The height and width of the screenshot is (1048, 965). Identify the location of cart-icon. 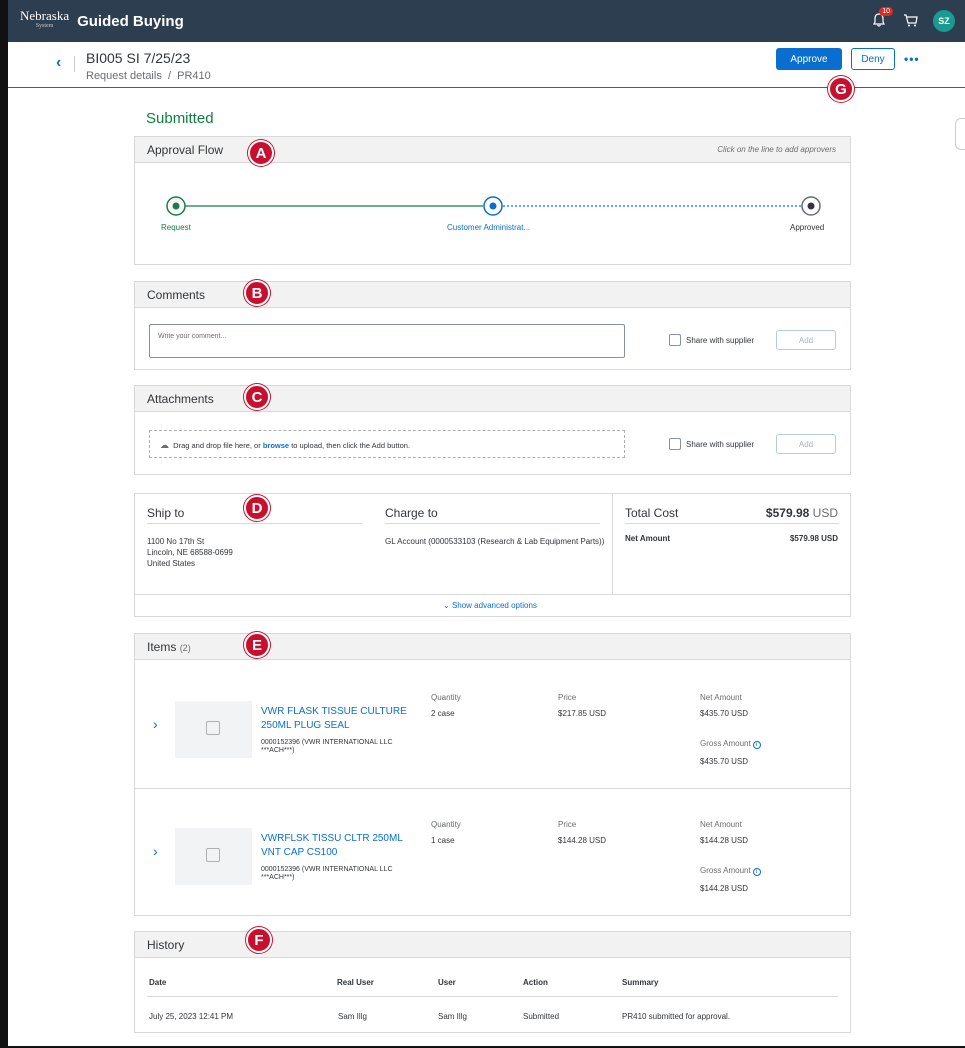
(911, 19).